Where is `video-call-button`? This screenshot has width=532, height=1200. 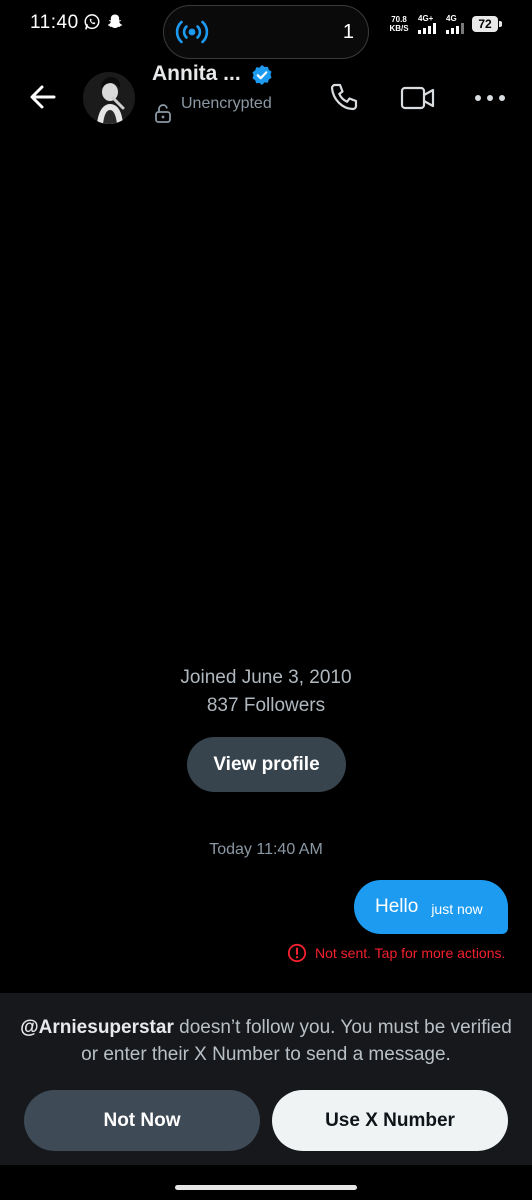 video-call-button is located at coordinates (418, 98).